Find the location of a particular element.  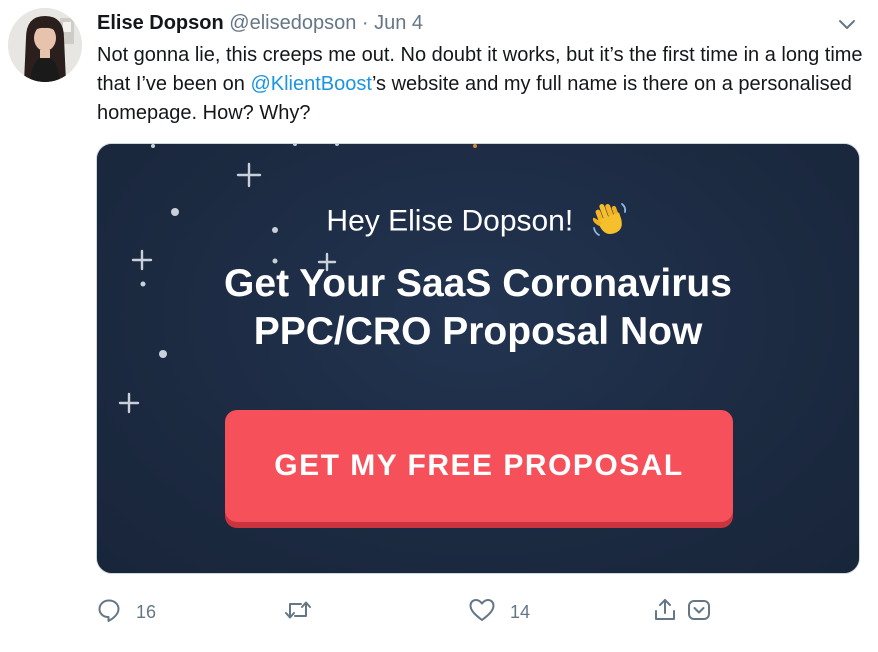

retweet-icon is located at coordinates (298, 612).